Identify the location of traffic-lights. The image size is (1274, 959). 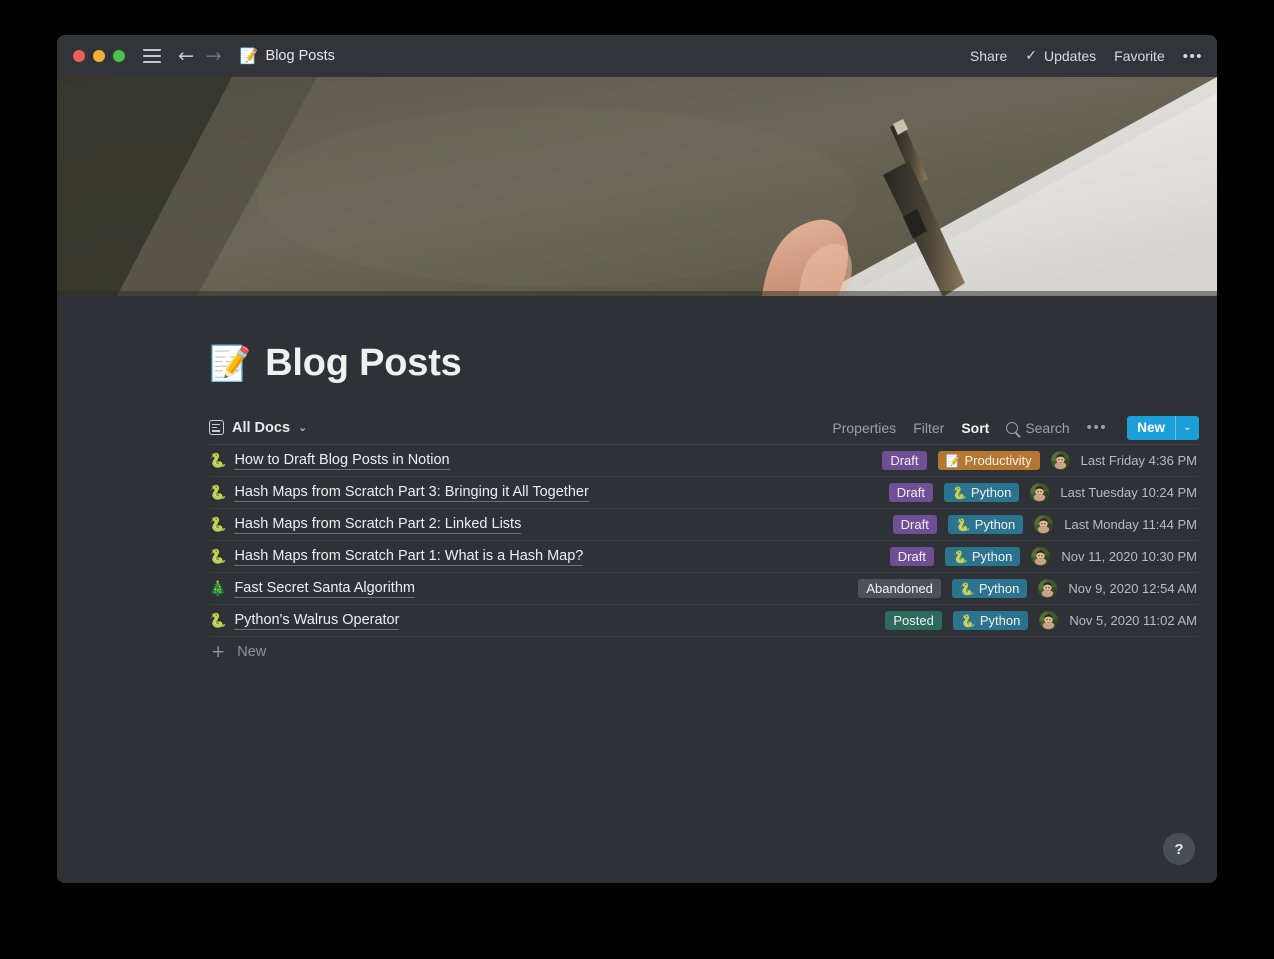
(99, 56).